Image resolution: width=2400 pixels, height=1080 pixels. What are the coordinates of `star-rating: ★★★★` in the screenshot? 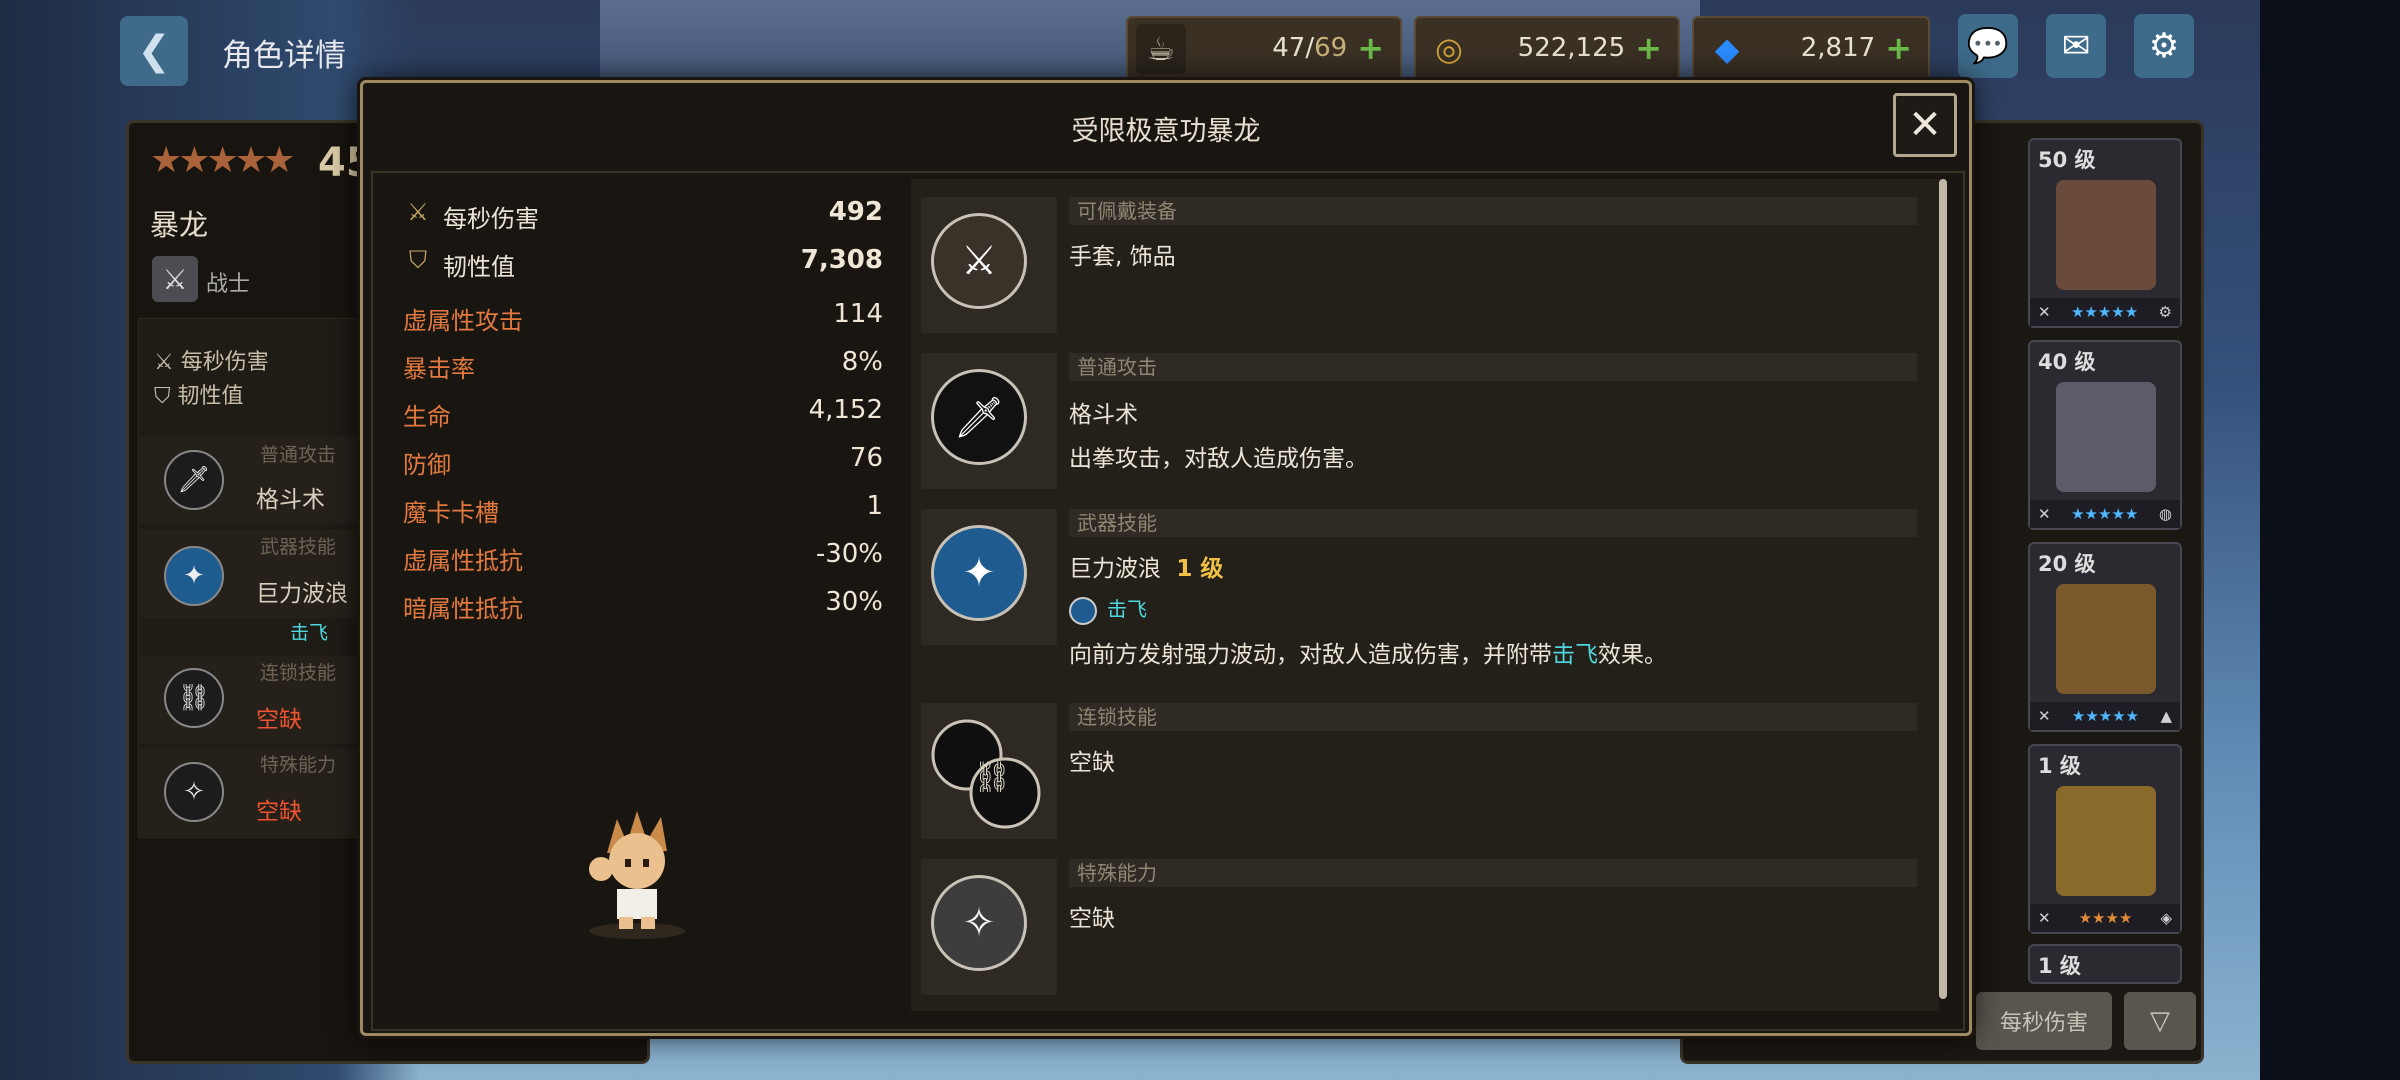 It's located at (2105, 918).